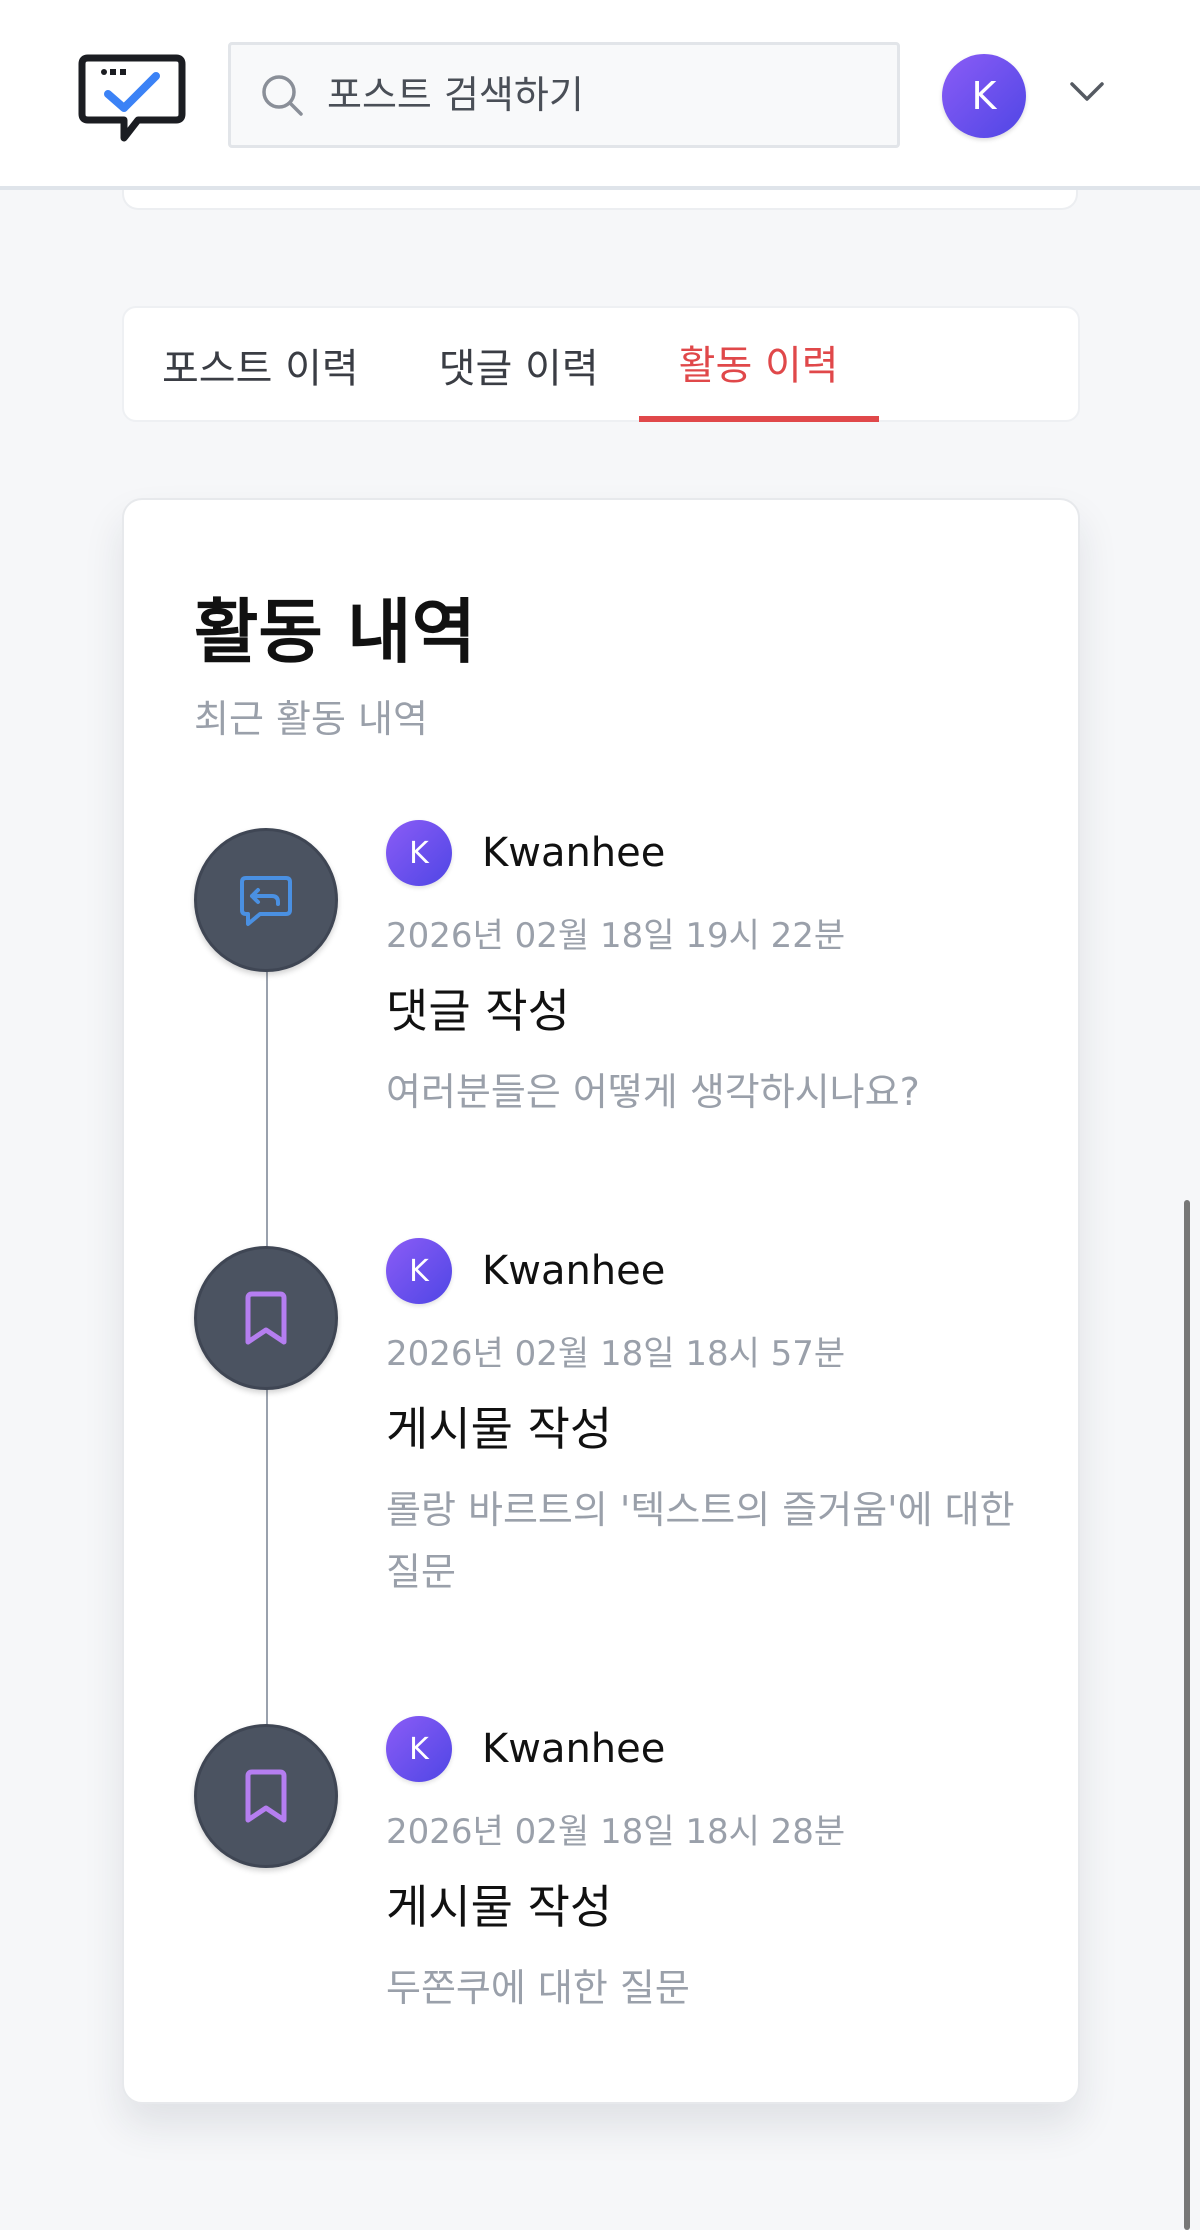 The width and height of the screenshot is (1200, 2230). Describe the element at coordinates (538, 1988) in the screenshot. I see `activity-description: 두쫀쿠에 대한 질문` at that location.